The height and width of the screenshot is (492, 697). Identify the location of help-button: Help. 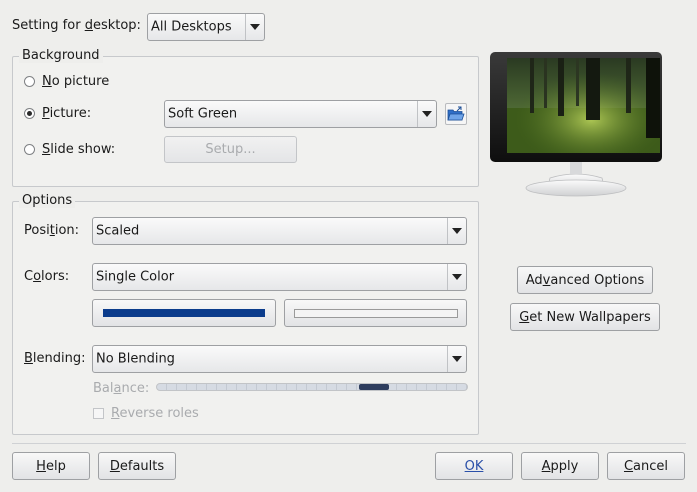
(51, 466).